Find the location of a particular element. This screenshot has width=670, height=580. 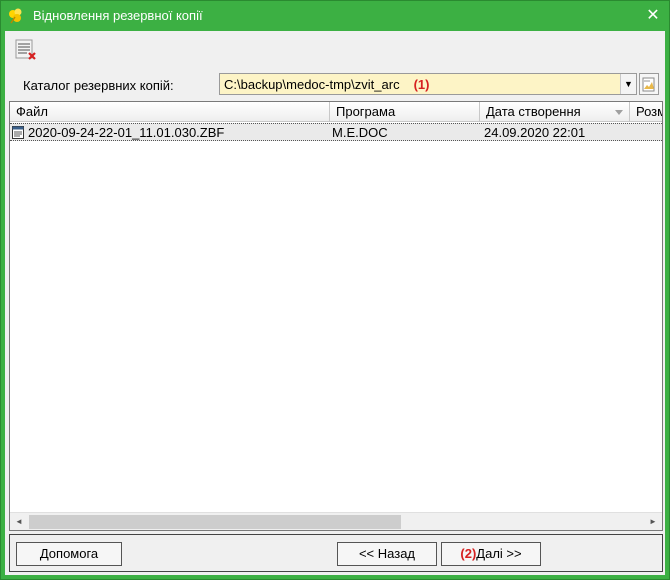

next-button: (2)Далі >> is located at coordinates (491, 554).